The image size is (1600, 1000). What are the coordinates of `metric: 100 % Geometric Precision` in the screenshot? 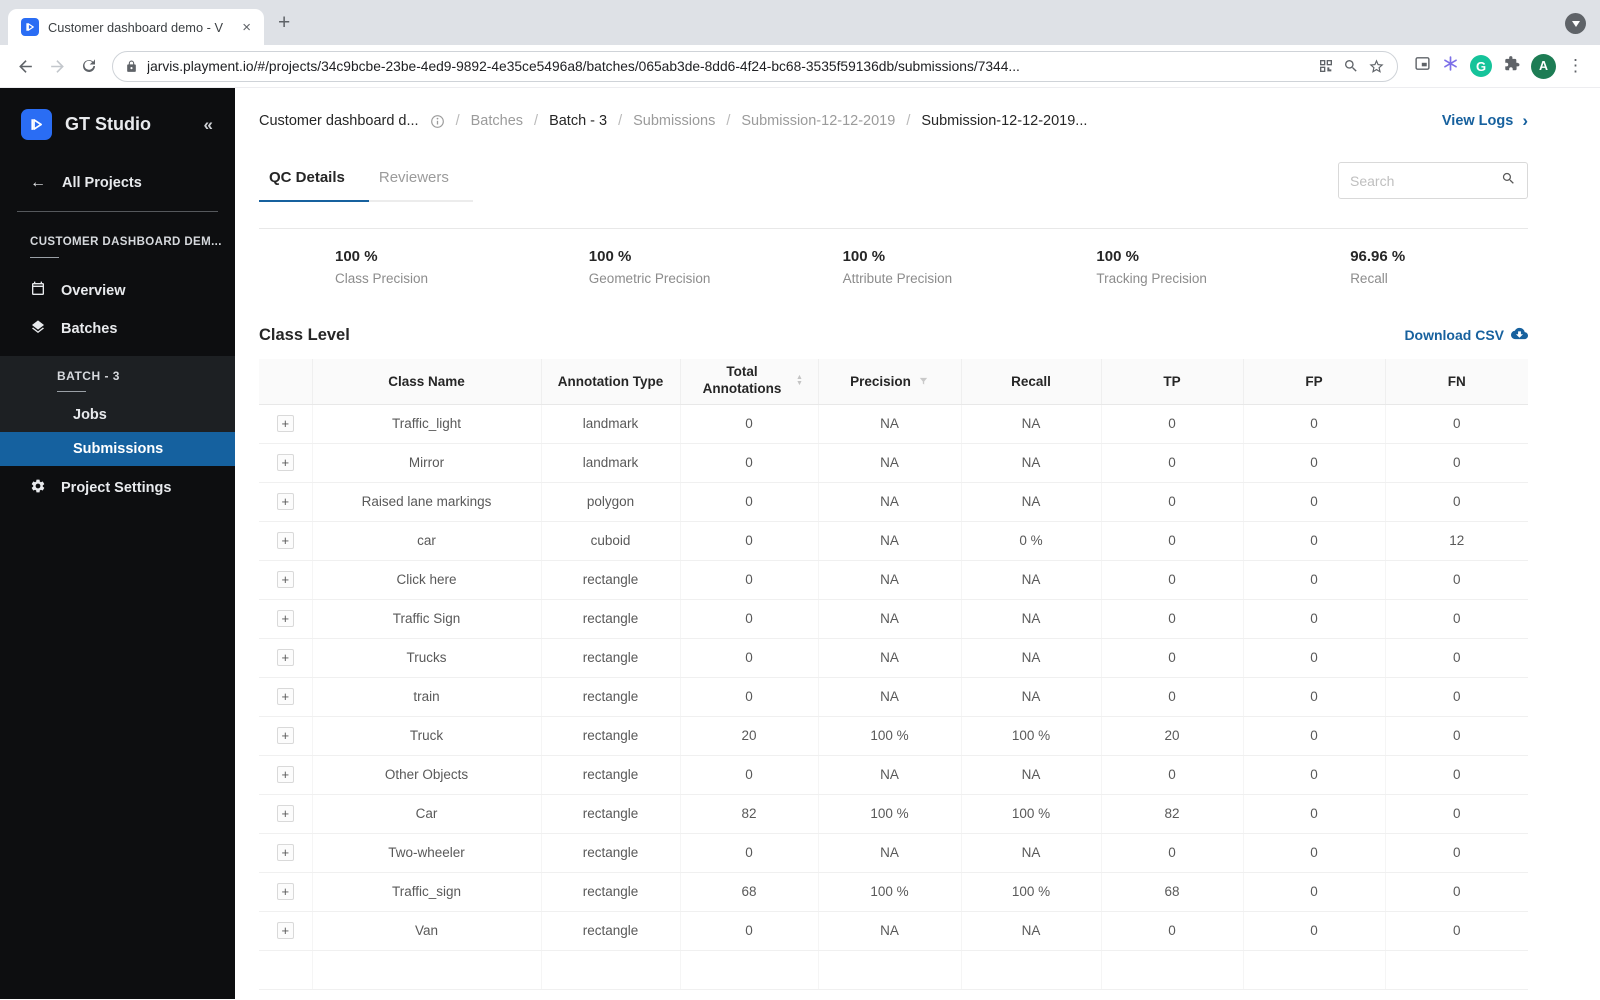 It's located at (640, 267).